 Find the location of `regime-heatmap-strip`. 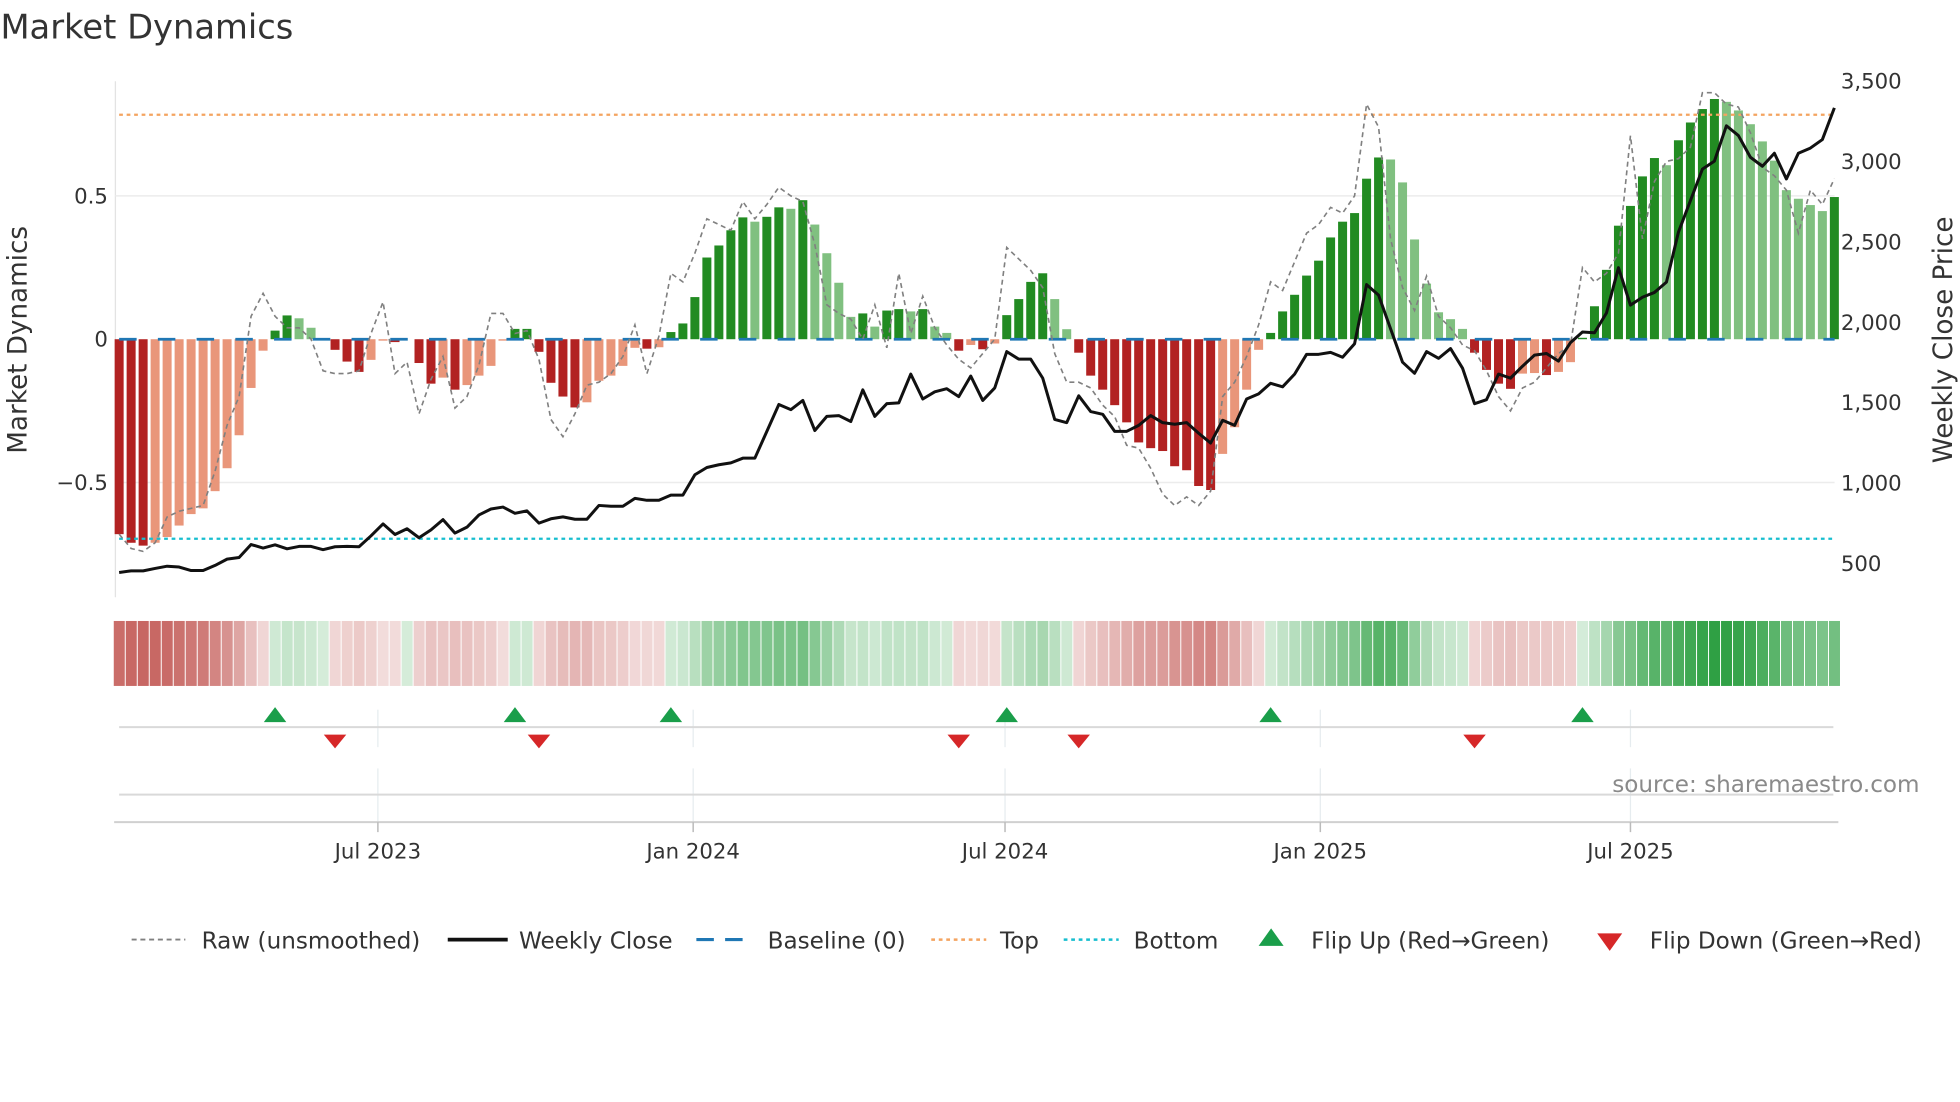

regime-heatmap-strip is located at coordinates (976, 653).